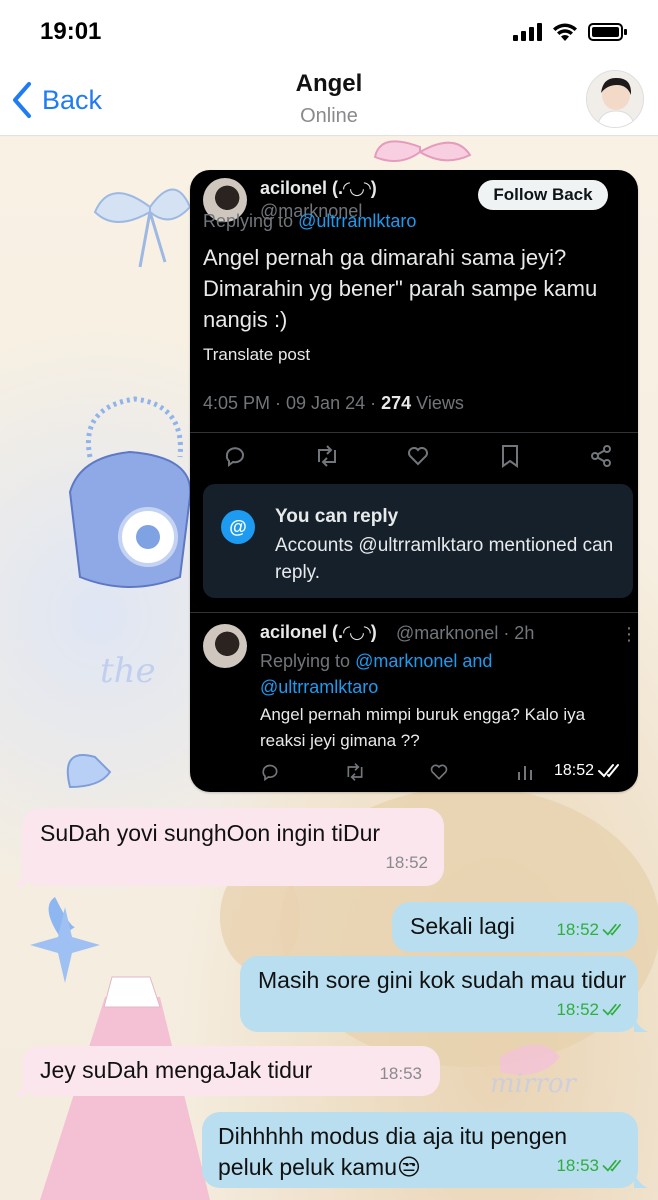 Image resolution: width=658 pixels, height=1200 pixels. I want to click on tweet-replying-line: Replying to @ultrramlktaro, so click(309, 221).